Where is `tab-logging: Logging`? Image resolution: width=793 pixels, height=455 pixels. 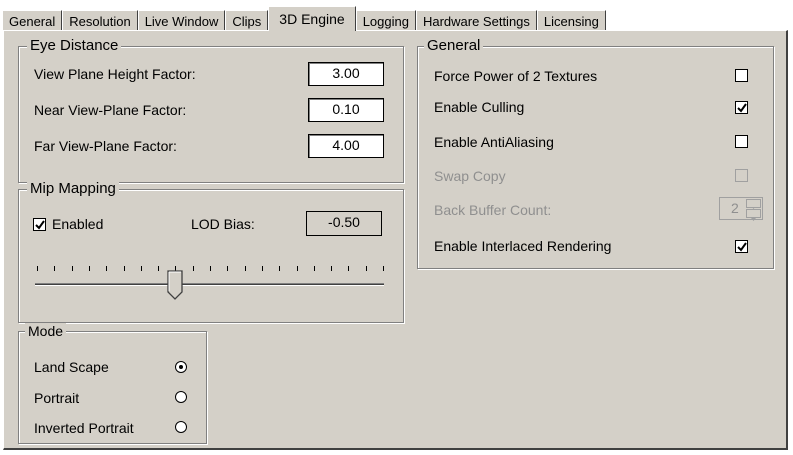 tab-logging: Logging is located at coordinates (385, 20).